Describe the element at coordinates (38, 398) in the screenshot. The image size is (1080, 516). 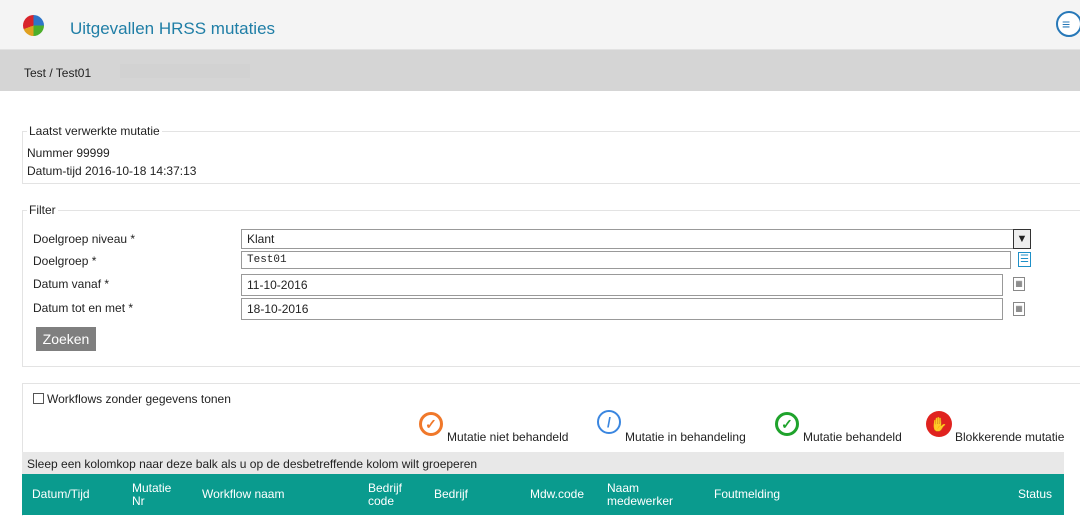
I see `workflows-checkbox` at that location.